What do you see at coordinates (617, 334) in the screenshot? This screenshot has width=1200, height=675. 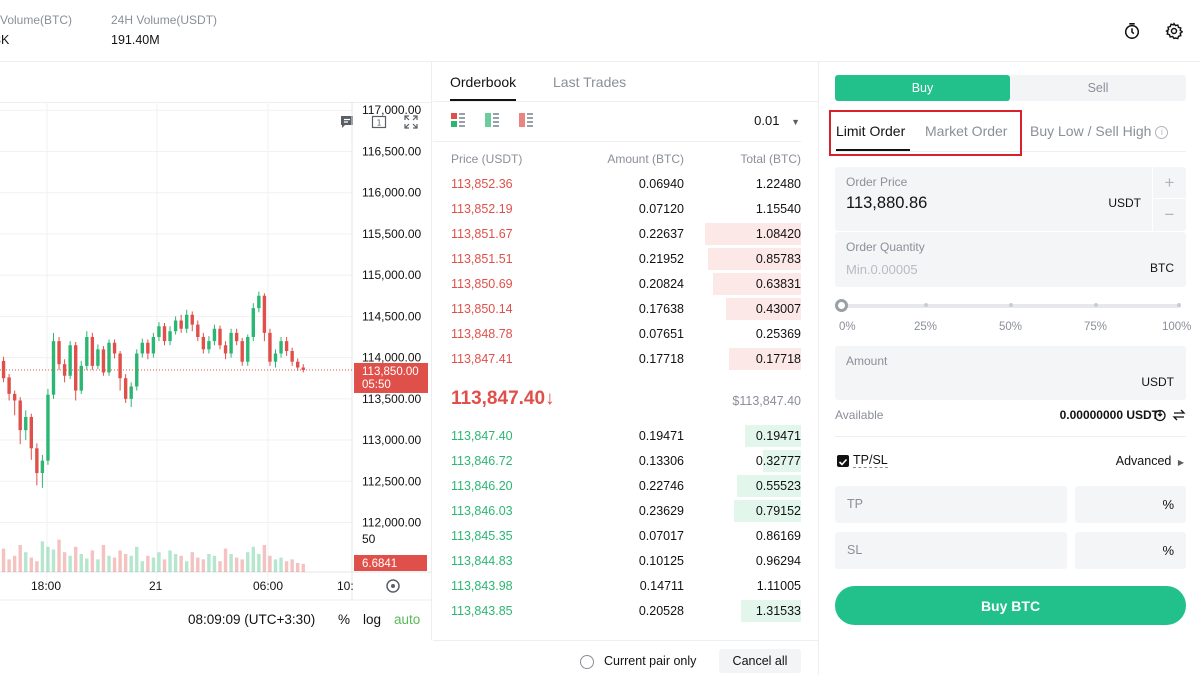 I see `ask-row: 113,848.78 0.07651 0.25369` at bounding box center [617, 334].